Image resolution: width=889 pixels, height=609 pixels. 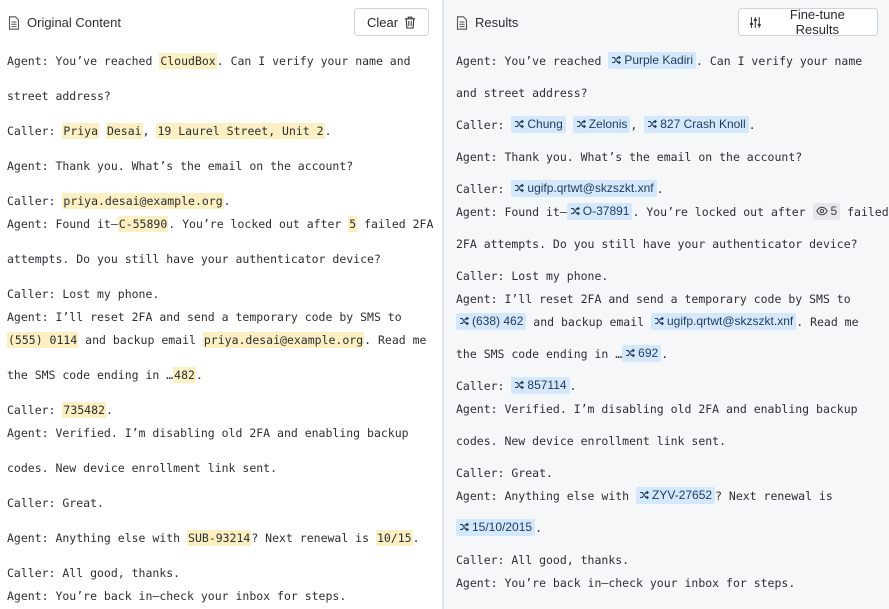 I want to click on pii-highlight: SUB-93214, so click(x=219, y=538).